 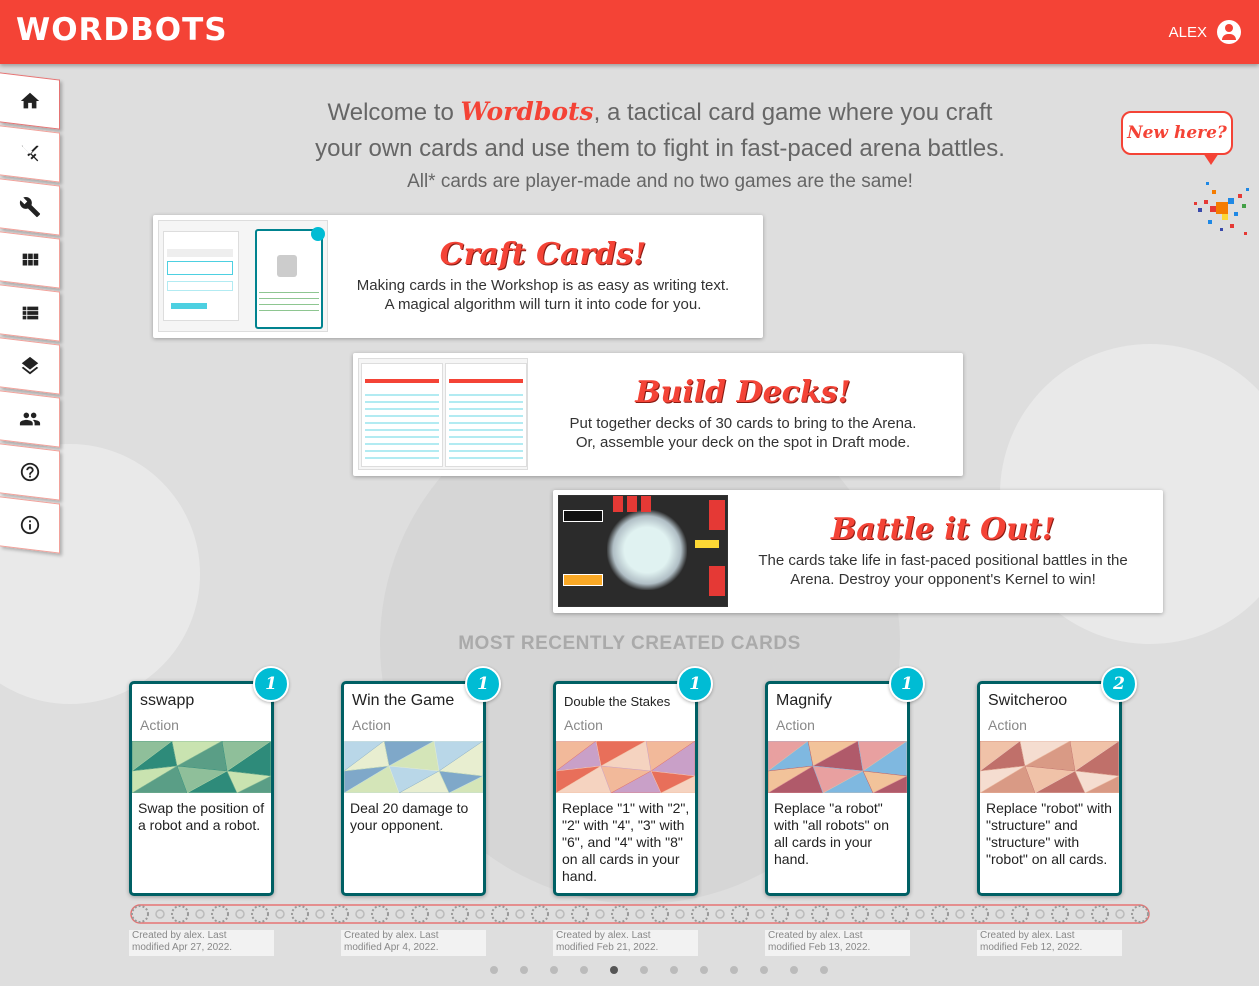 I want to click on conveyor-track, so click(x=640, y=914).